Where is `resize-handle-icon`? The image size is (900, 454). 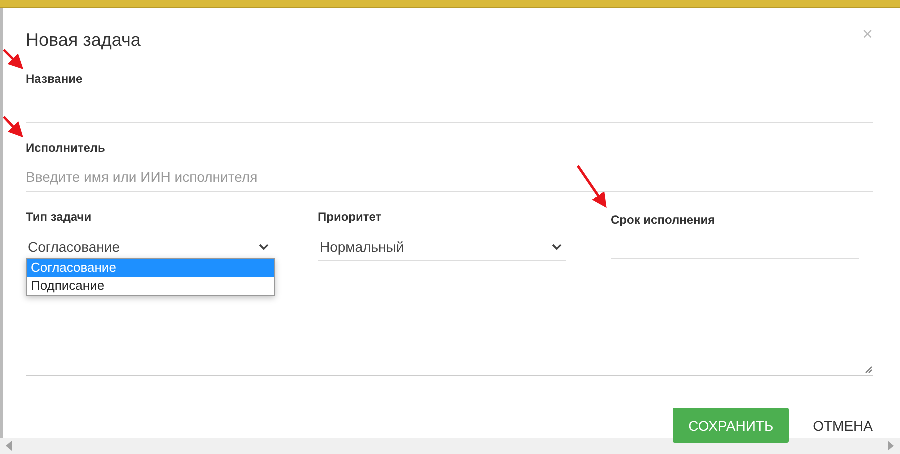
resize-handle-icon is located at coordinates (869, 370).